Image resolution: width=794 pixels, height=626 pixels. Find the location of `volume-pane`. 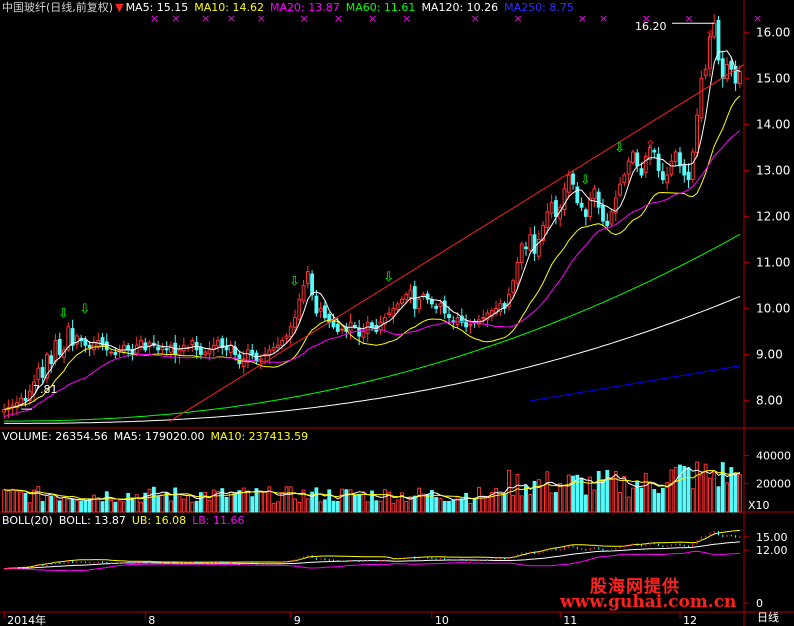

volume-pane is located at coordinates (372, 487).